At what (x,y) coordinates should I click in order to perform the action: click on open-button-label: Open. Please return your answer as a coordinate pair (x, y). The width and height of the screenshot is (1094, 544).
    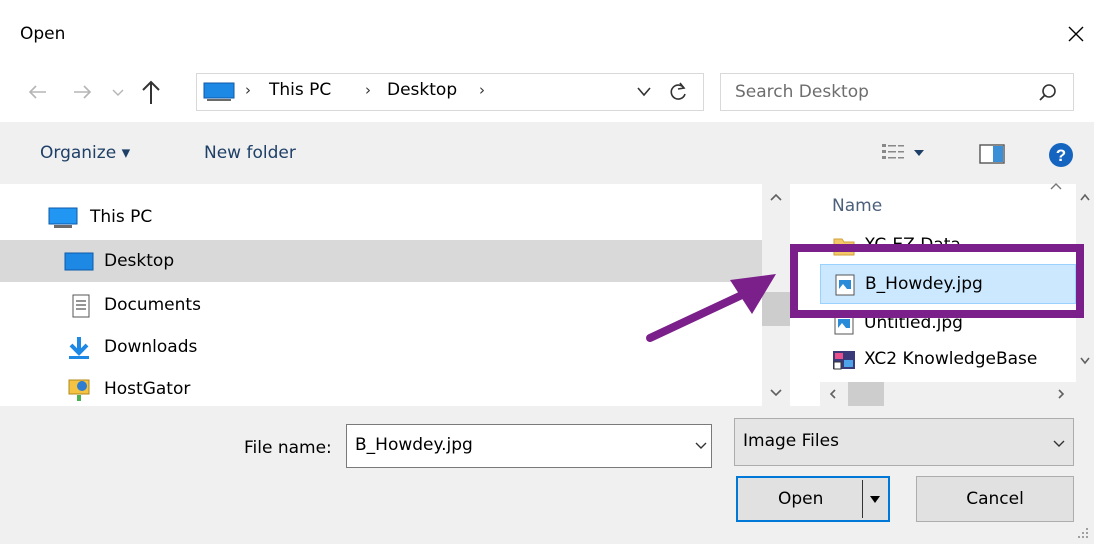
    Looking at the image, I should click on (801, 499).